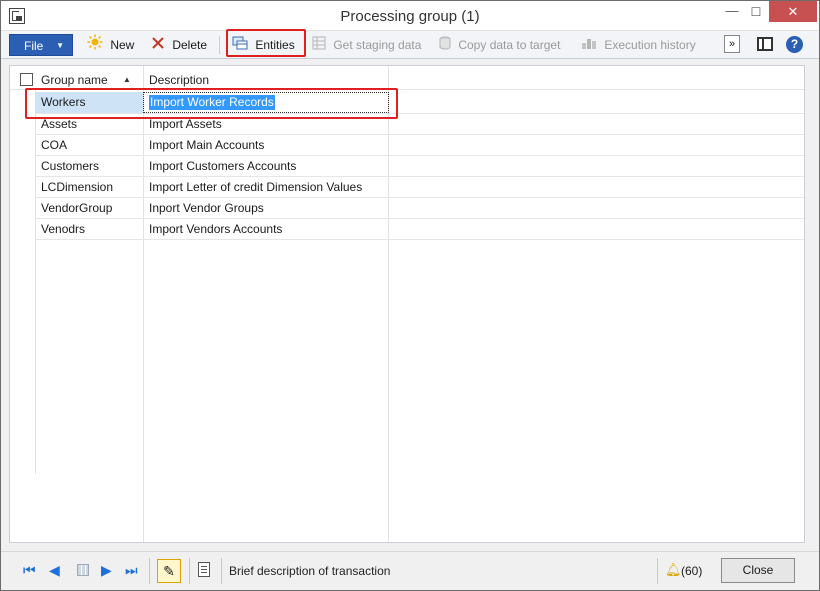 The width and height of the screenshot is (820, 591). I want to click on row-divider, so click(419, 239).